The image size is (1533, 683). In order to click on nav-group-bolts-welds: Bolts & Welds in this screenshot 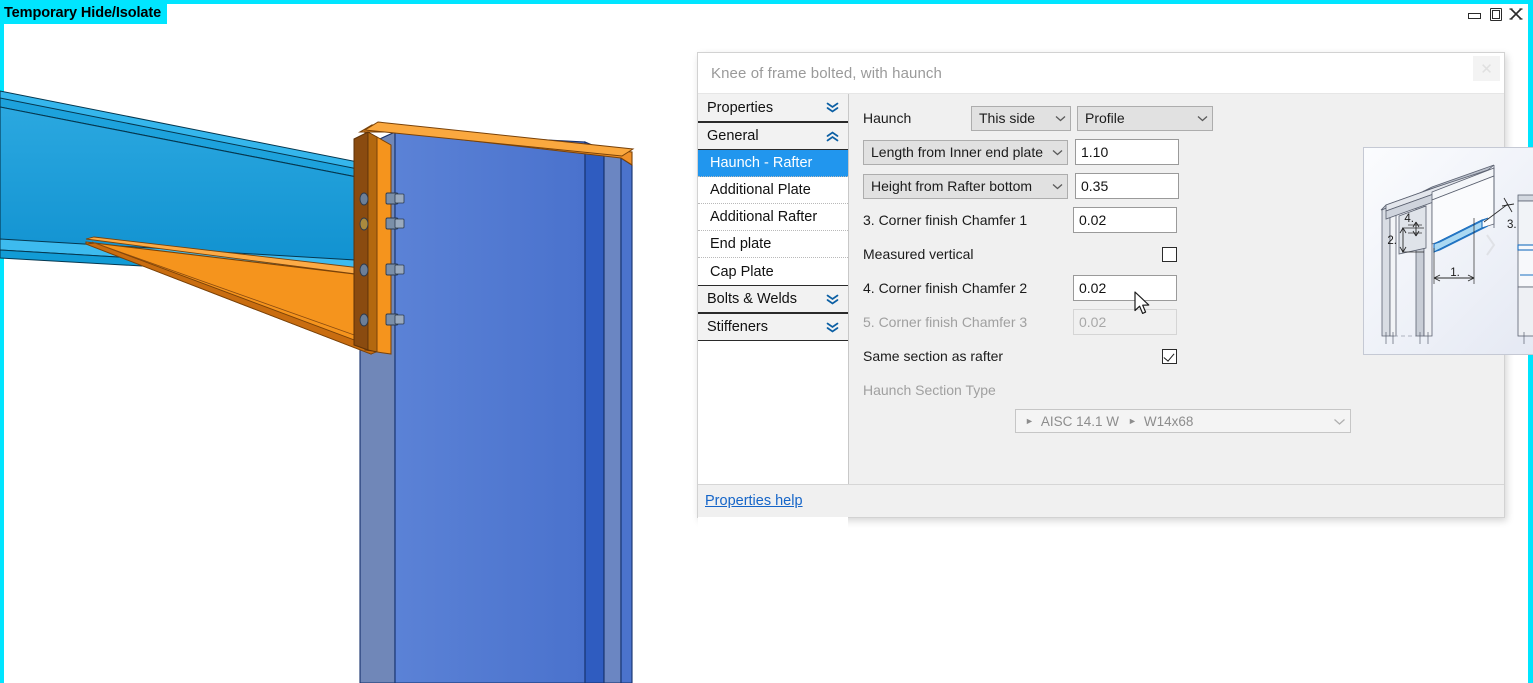, I will do `click(773, 299)`.